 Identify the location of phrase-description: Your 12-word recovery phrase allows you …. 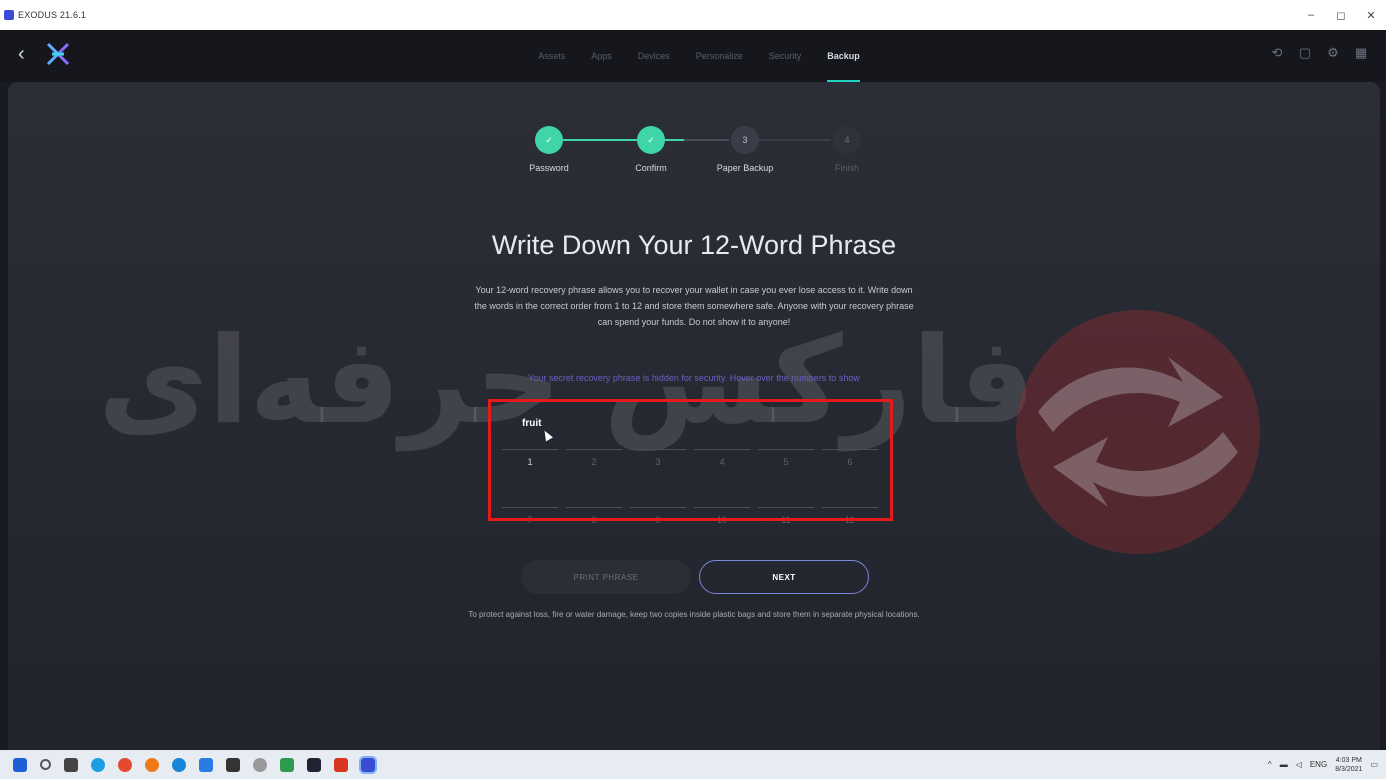
(694, 306).